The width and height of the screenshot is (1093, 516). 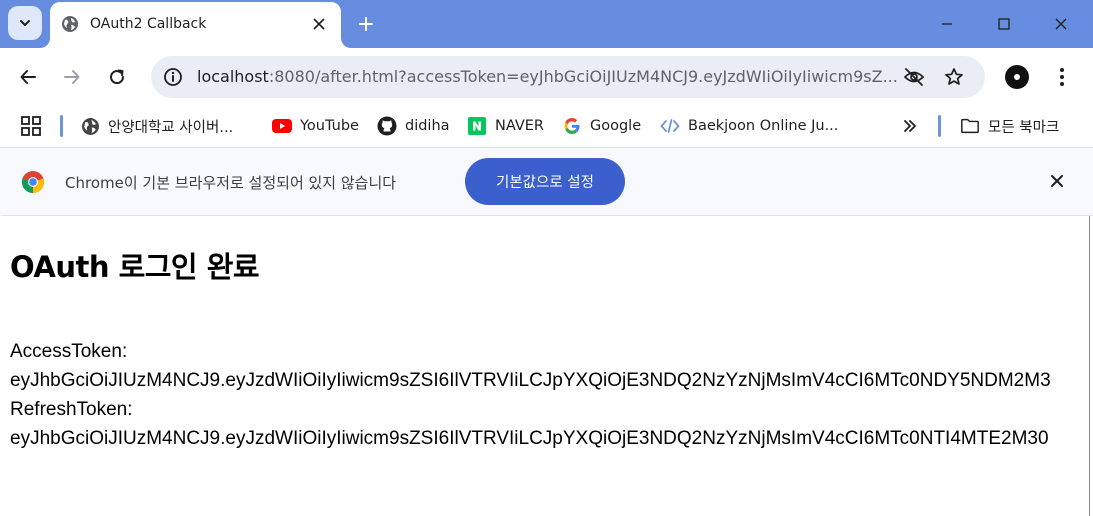 I want to click on bookmark-label: Google, so click(x=616, y=126).